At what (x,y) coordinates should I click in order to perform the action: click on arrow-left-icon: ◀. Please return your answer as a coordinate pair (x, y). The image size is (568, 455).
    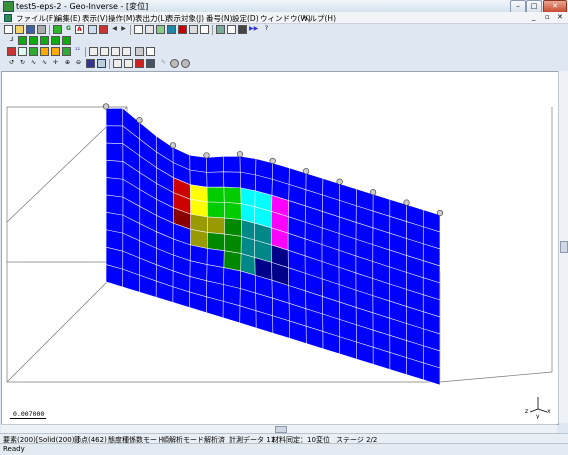
    Looking at the image, I should click on (114, 29).